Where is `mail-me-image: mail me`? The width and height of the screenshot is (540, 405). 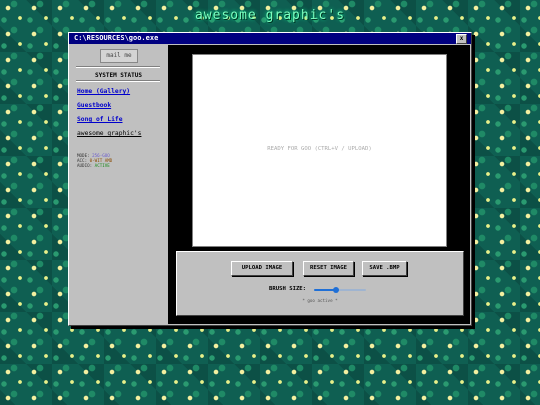 mail-me-image: mail me is located at coordinates (119, 56).